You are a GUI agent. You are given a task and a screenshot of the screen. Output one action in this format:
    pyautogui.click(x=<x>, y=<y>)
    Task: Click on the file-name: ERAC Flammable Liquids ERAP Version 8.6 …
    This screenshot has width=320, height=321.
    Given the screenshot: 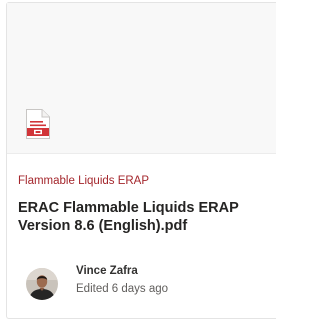 What is the action you would take?
    pyautogui.click(x=144, y=217)
    